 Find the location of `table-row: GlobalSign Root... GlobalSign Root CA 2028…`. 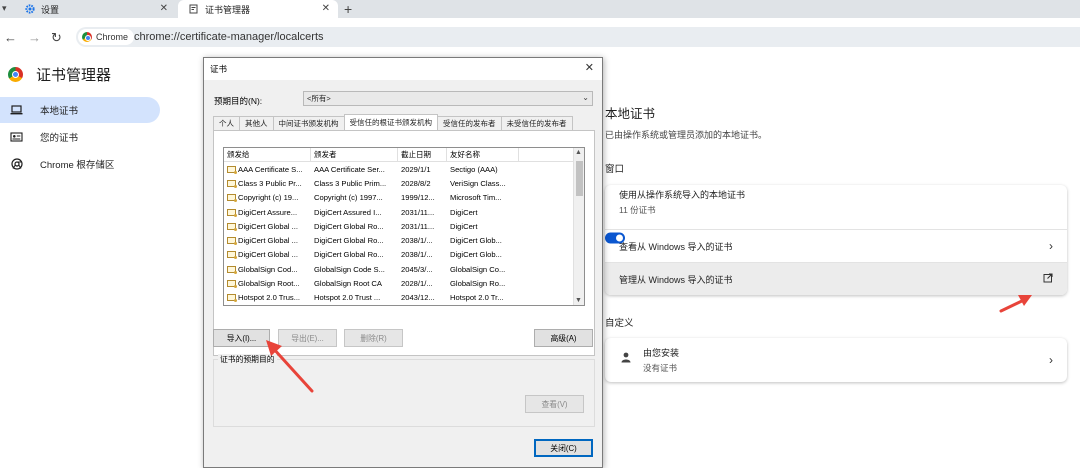

table-row: GlobalSign Root... GlobalSign Root CA 2028… is located at coordinates (404, 283).